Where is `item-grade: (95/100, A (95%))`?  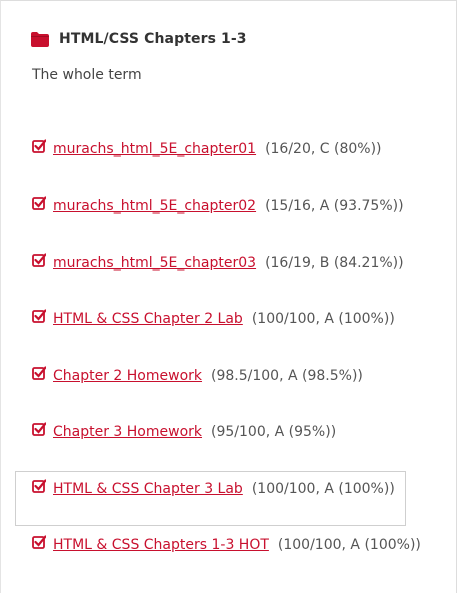
item-grade: (95/100, A (95%)) is located at coordinates (274, 432).